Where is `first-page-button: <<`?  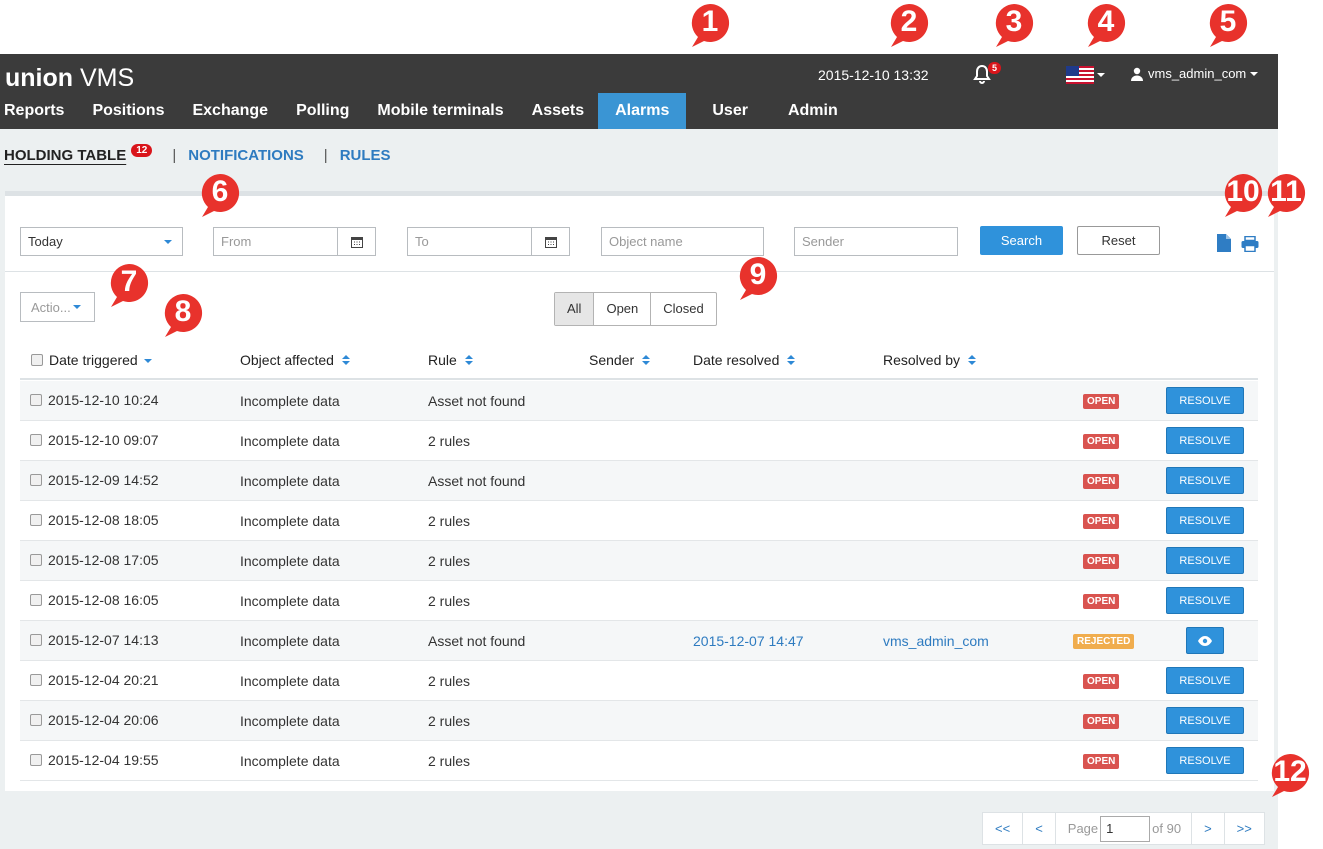 first-page-button: << is located at coordinates (1002, 828).